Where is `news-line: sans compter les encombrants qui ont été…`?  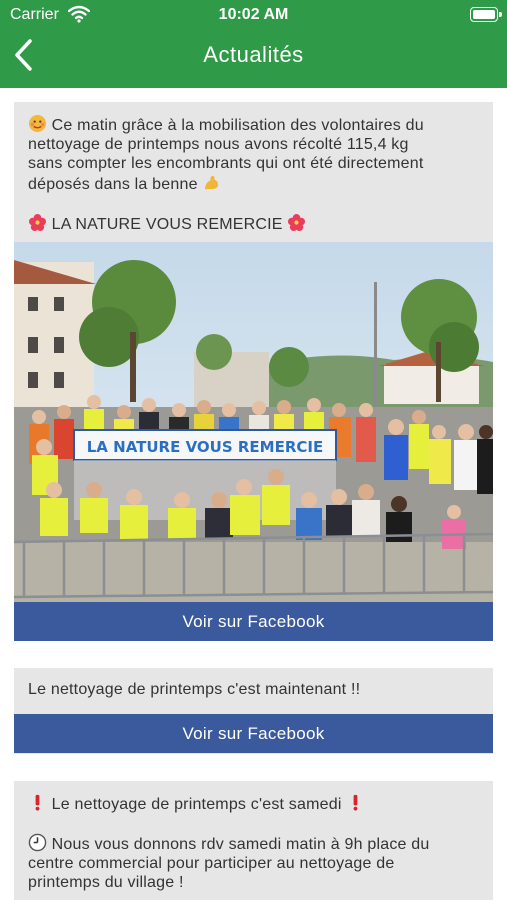 news-line: sans compter les encombrants qui ont été… is located at coordinates (226, 163).